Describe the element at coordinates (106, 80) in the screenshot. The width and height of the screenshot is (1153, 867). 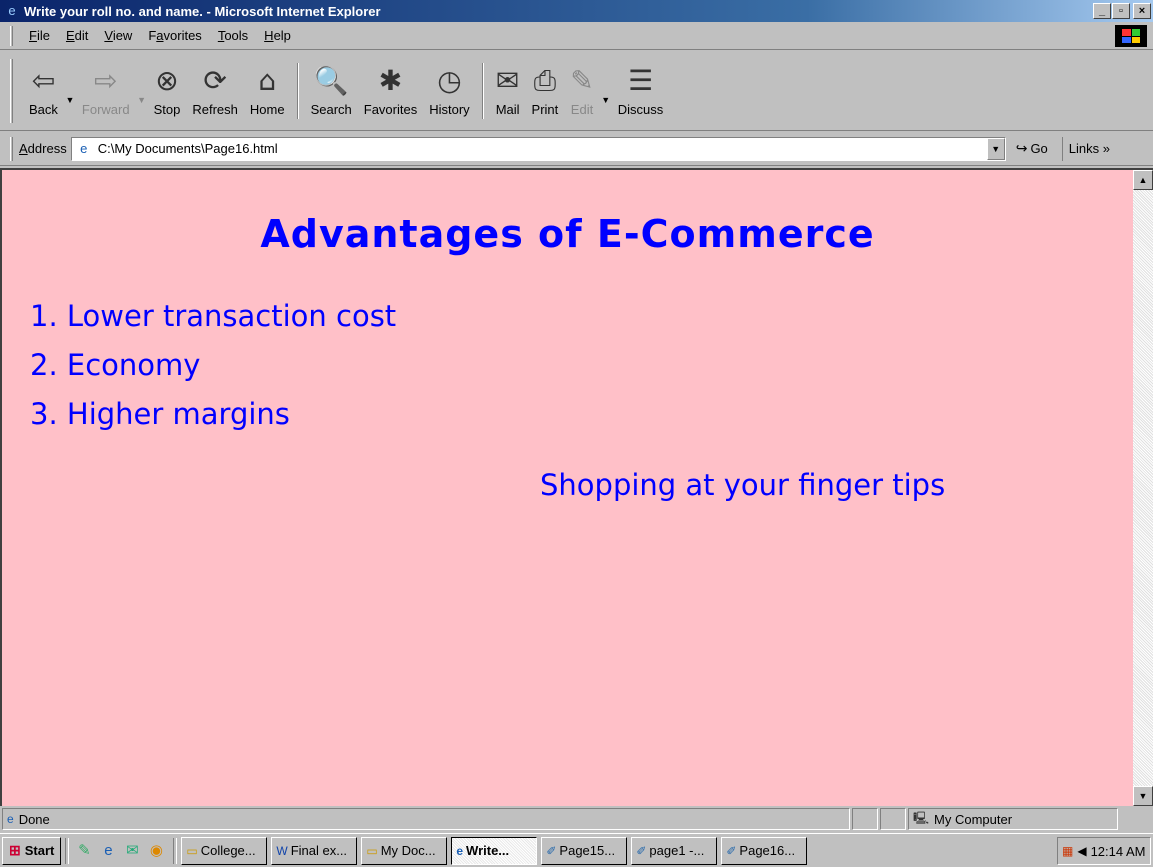
I see `forward-arrow-icon: ⇨` at that location.